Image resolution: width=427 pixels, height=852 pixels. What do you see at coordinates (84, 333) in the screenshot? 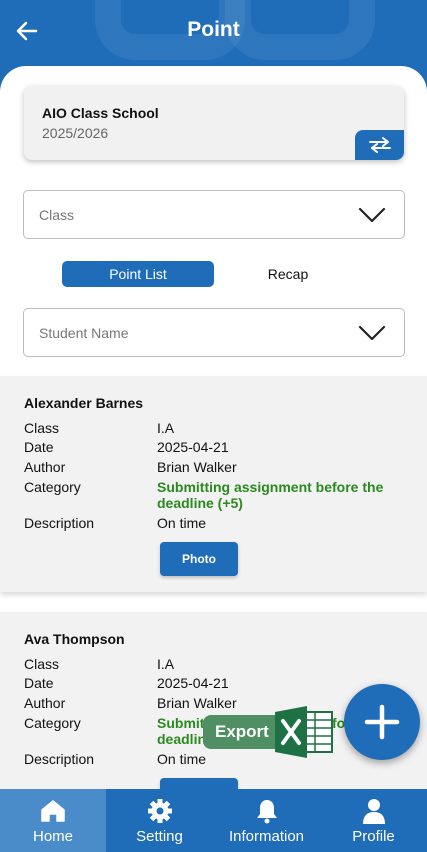
I see `student-dropdown-placeholder: Student Name` at bounding box center [84, 333].